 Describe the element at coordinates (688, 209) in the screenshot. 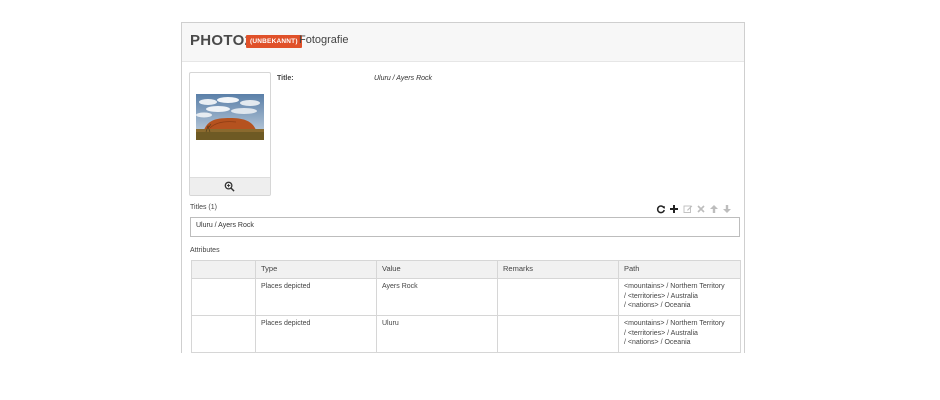

I see `edit-icon` at that location.